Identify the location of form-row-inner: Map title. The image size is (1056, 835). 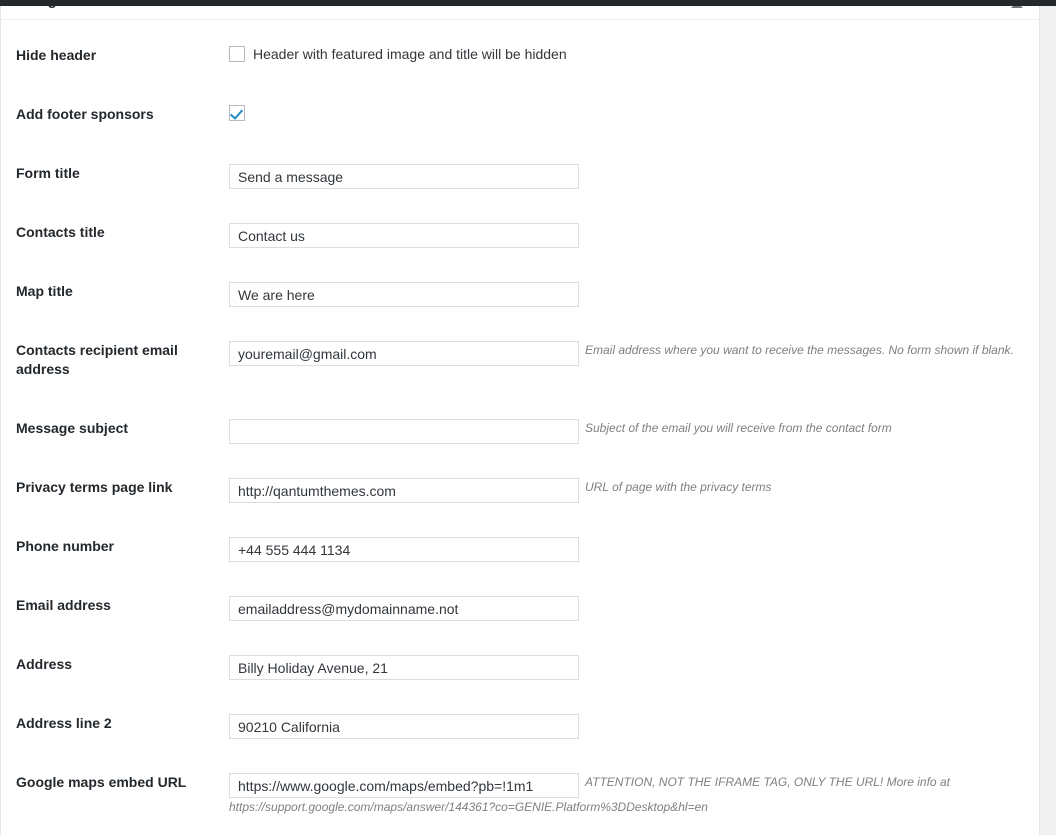
(520, 311).